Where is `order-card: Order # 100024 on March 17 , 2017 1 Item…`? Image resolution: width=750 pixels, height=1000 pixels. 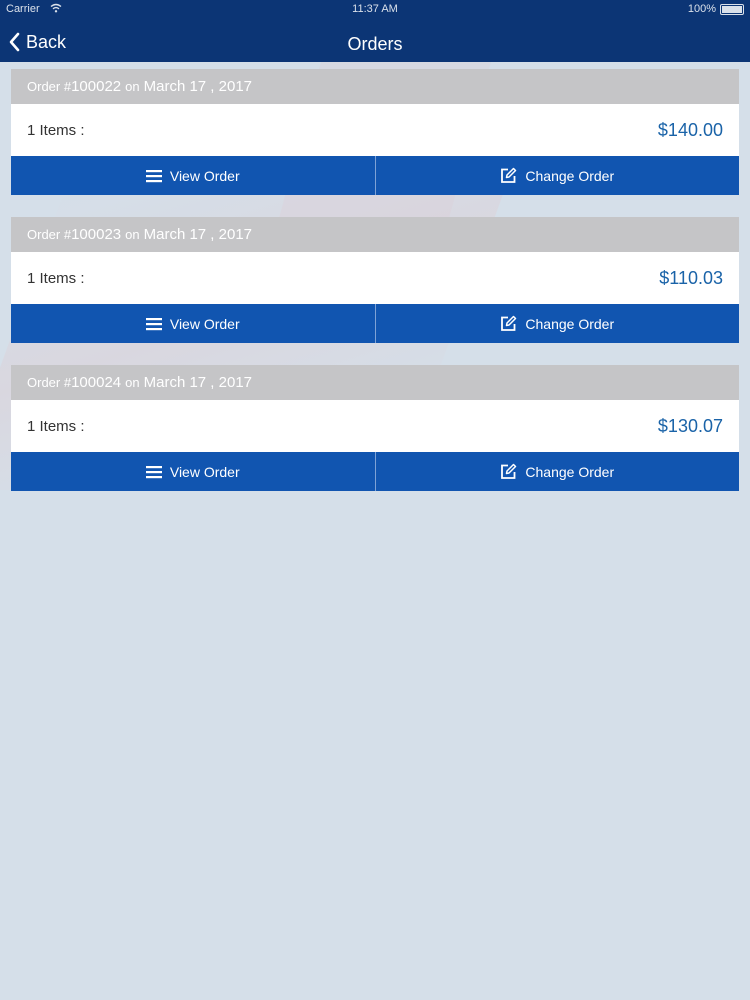
order-card: Order # 100024 on March 17 , 2017 1 Item… is located at coordinates (375, 428).